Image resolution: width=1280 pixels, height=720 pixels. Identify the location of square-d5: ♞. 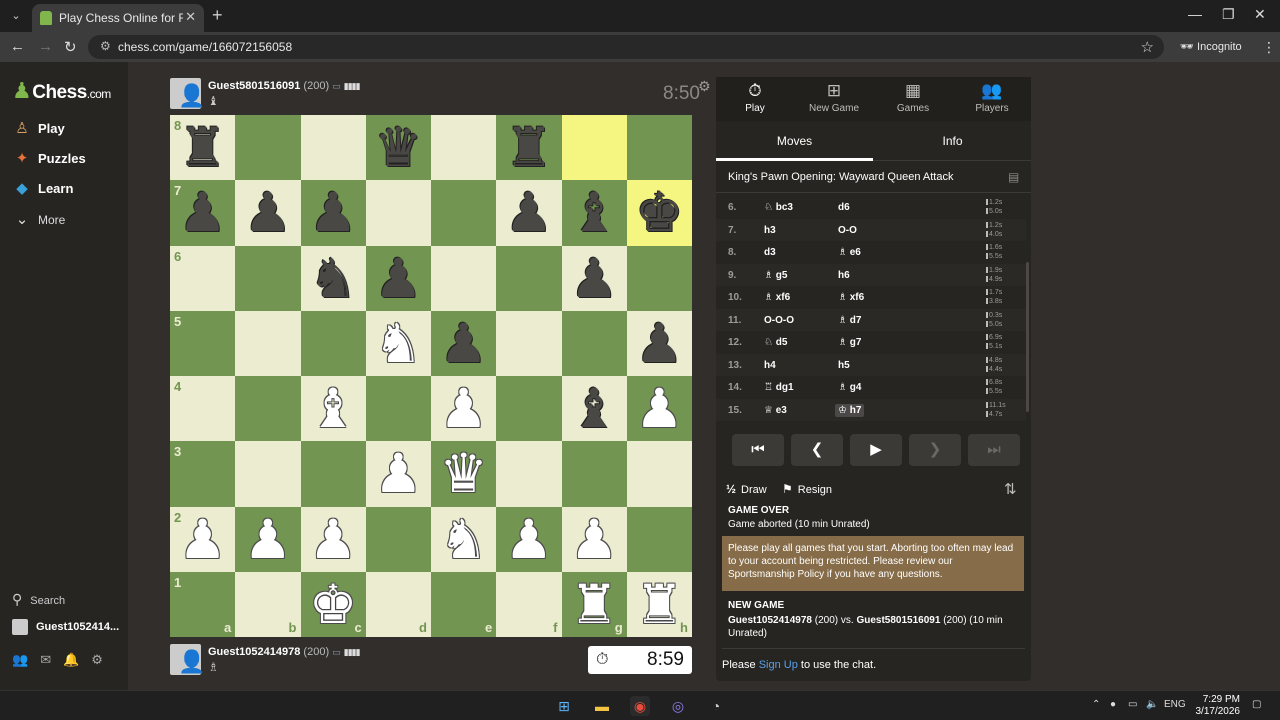
(398, 343).